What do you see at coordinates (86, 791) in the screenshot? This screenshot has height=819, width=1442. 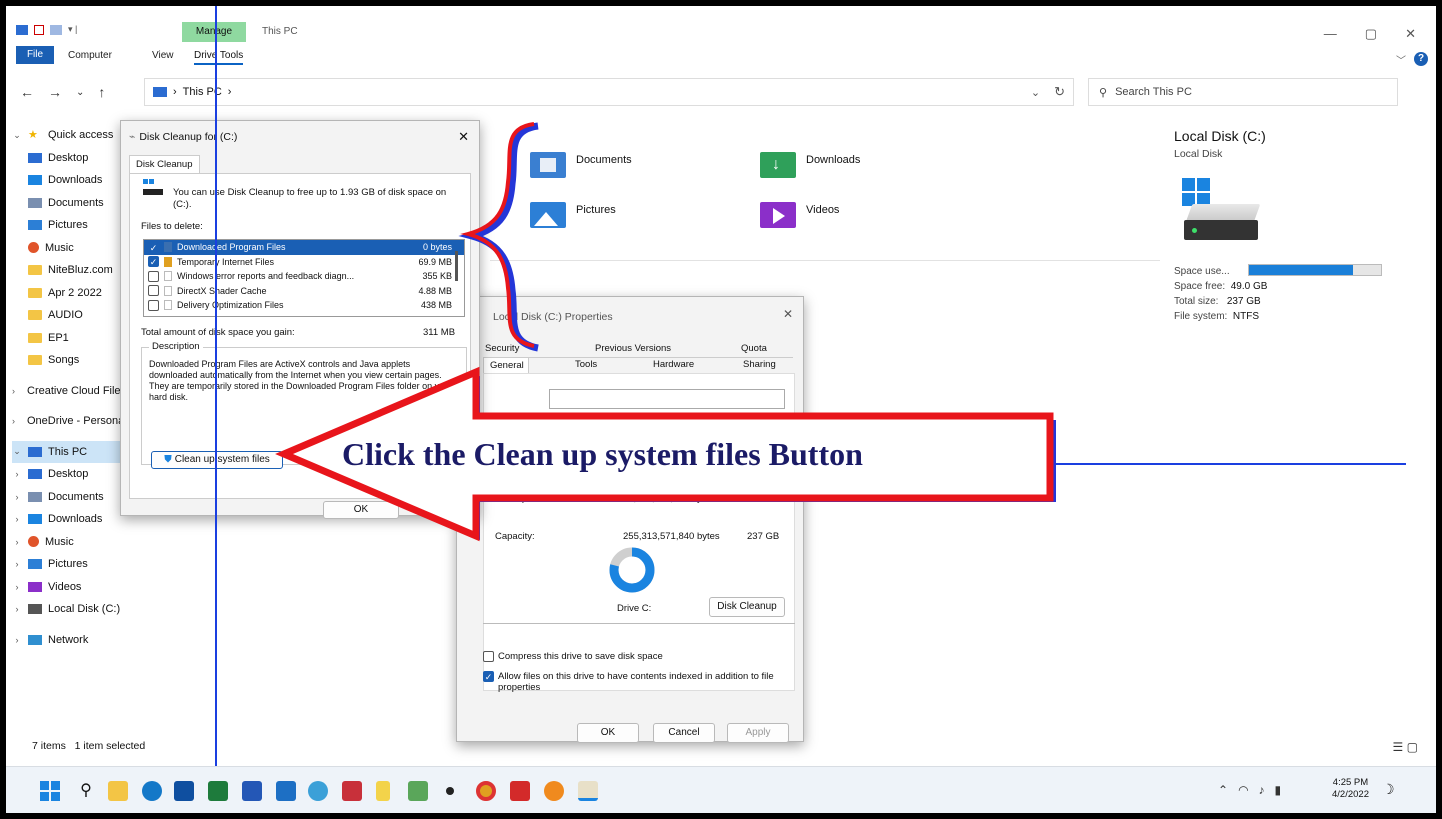 I see `search-taskbar-icon: ⚲` at bounding box center [86, 791].